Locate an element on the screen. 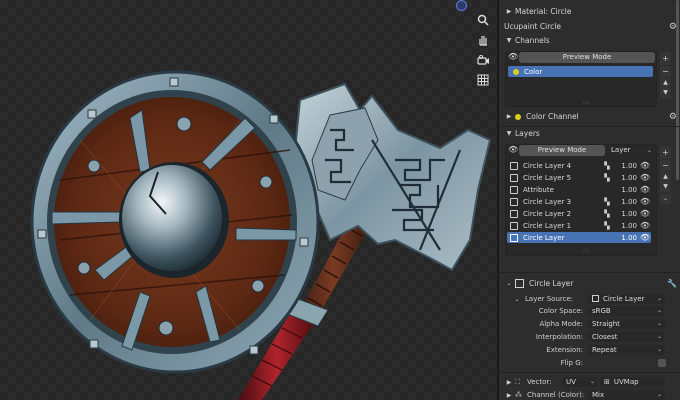  channel-icon: ⁂ is located at coordinates (518, 395).